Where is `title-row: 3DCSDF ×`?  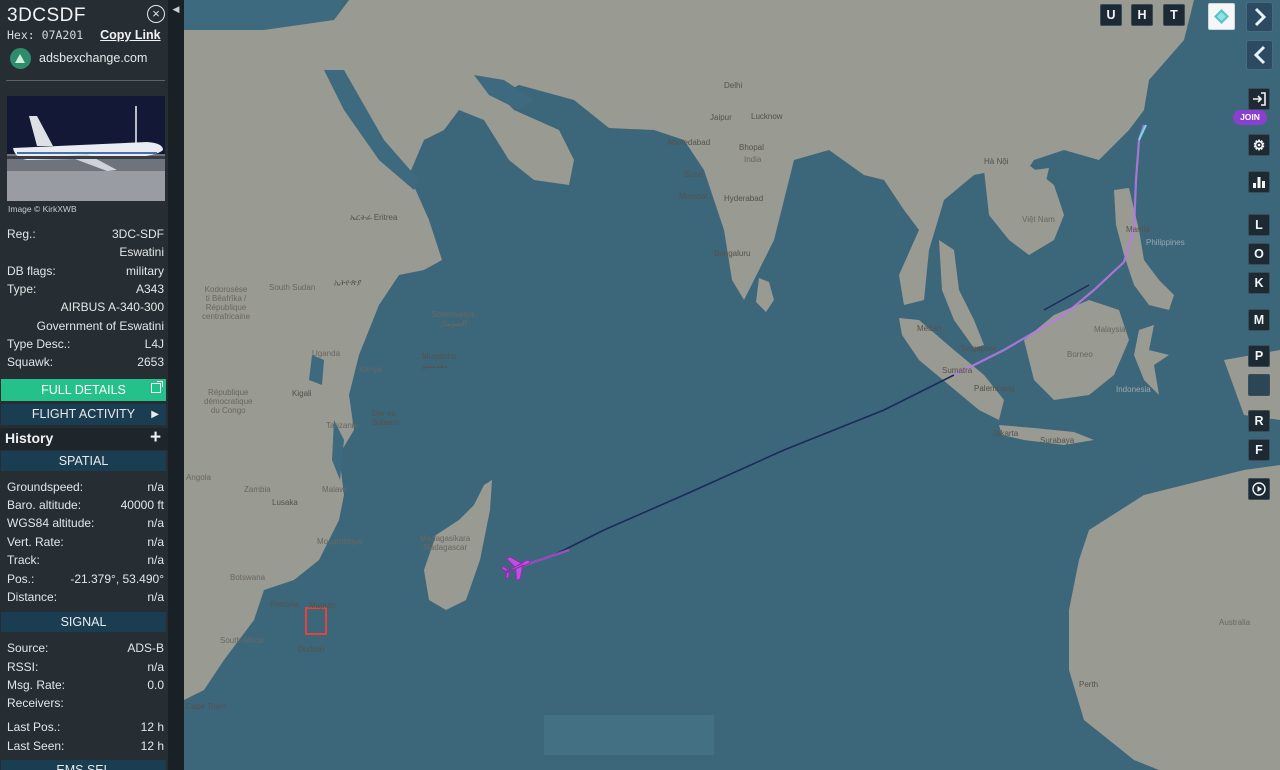 title-row: 3DCSDF × is located at coordinates (87, 16).